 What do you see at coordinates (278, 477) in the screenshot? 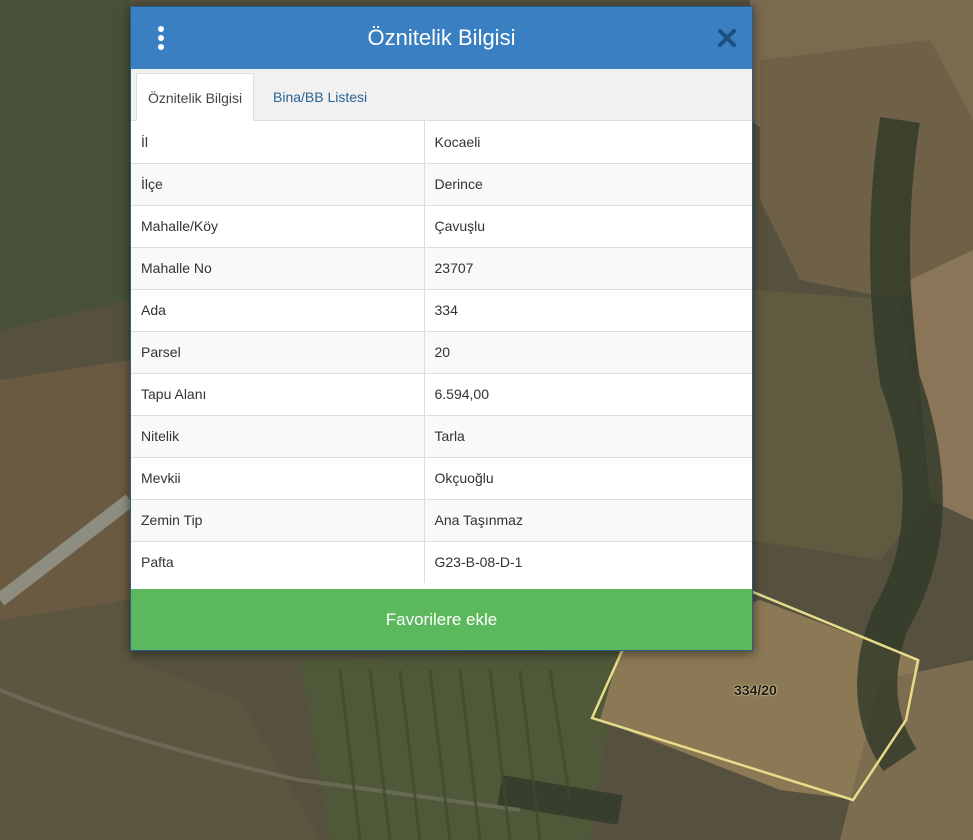
I see `attribute-key: Mevkii` at bounding box center [278, 477].